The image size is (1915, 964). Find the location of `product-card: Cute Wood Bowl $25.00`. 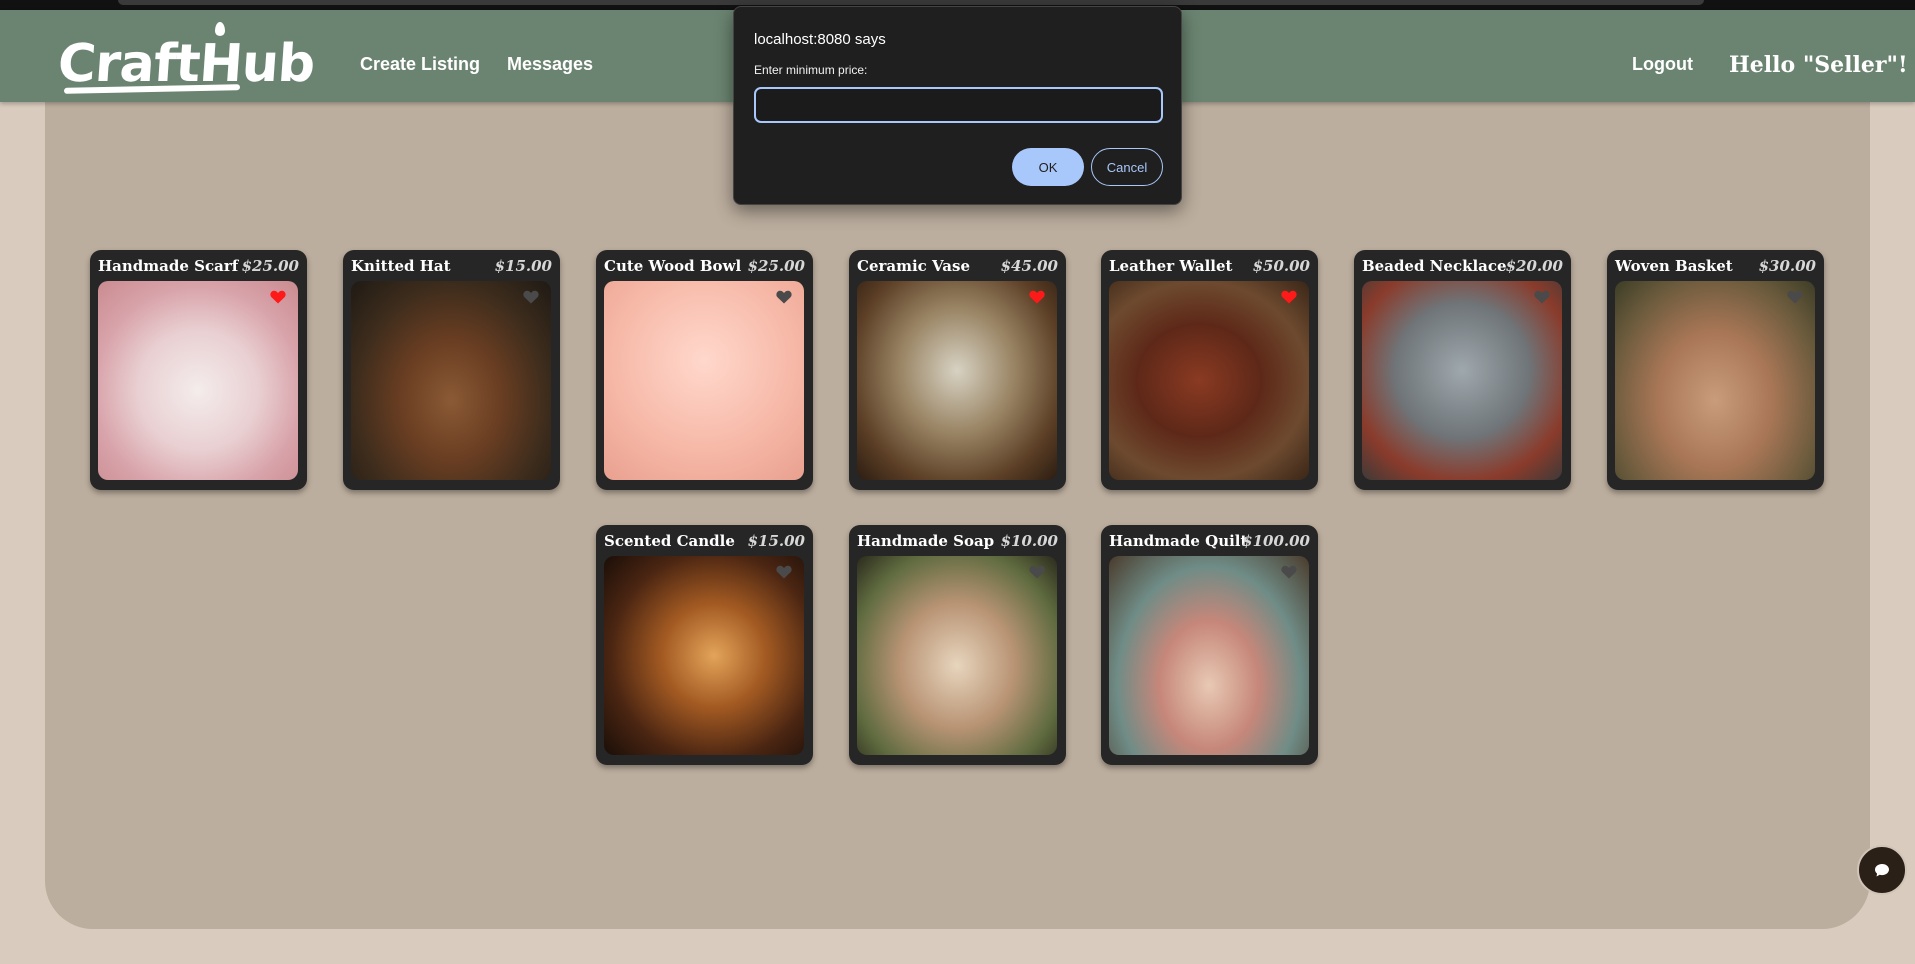

product-card: Cute Wood Bowl $25.00 is located at coordinates (704, 370).